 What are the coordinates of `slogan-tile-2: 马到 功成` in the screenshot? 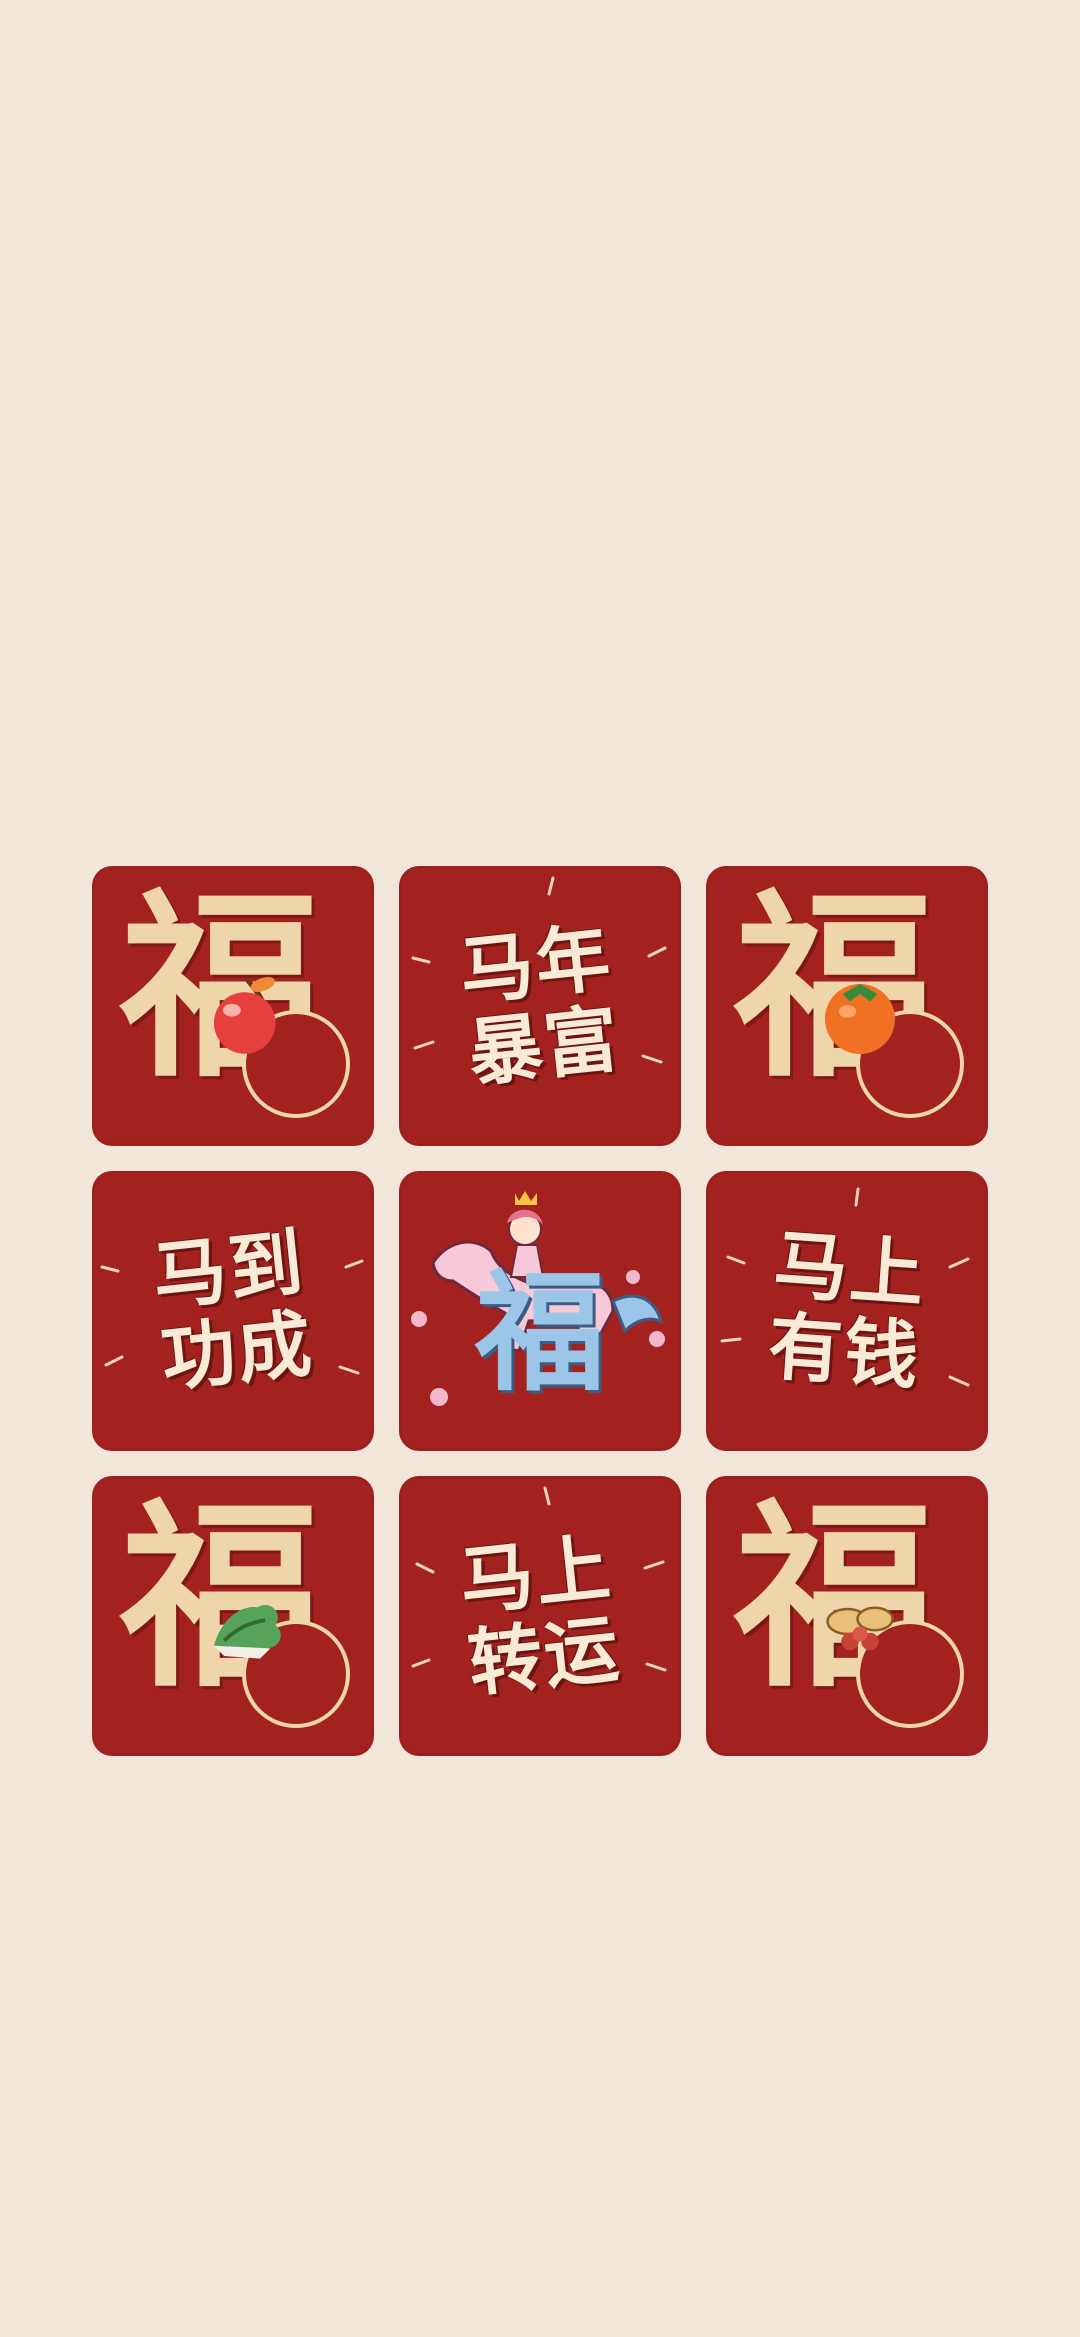 It's located at (233, 1311).